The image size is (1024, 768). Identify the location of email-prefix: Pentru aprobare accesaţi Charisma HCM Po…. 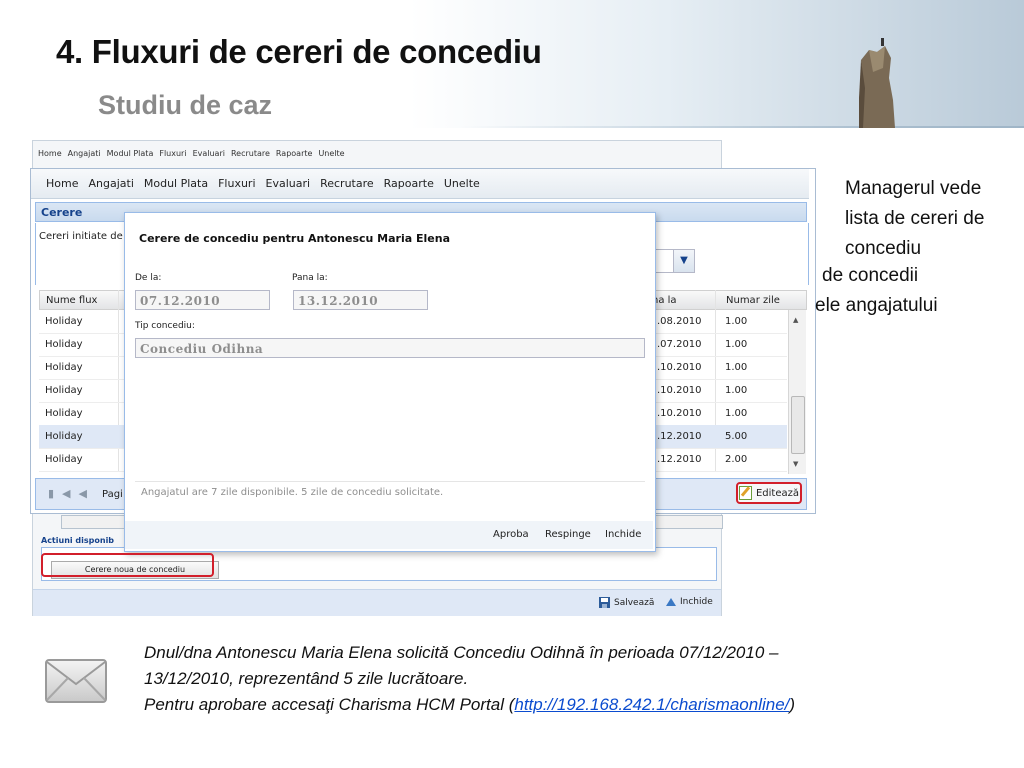
(329, 704).